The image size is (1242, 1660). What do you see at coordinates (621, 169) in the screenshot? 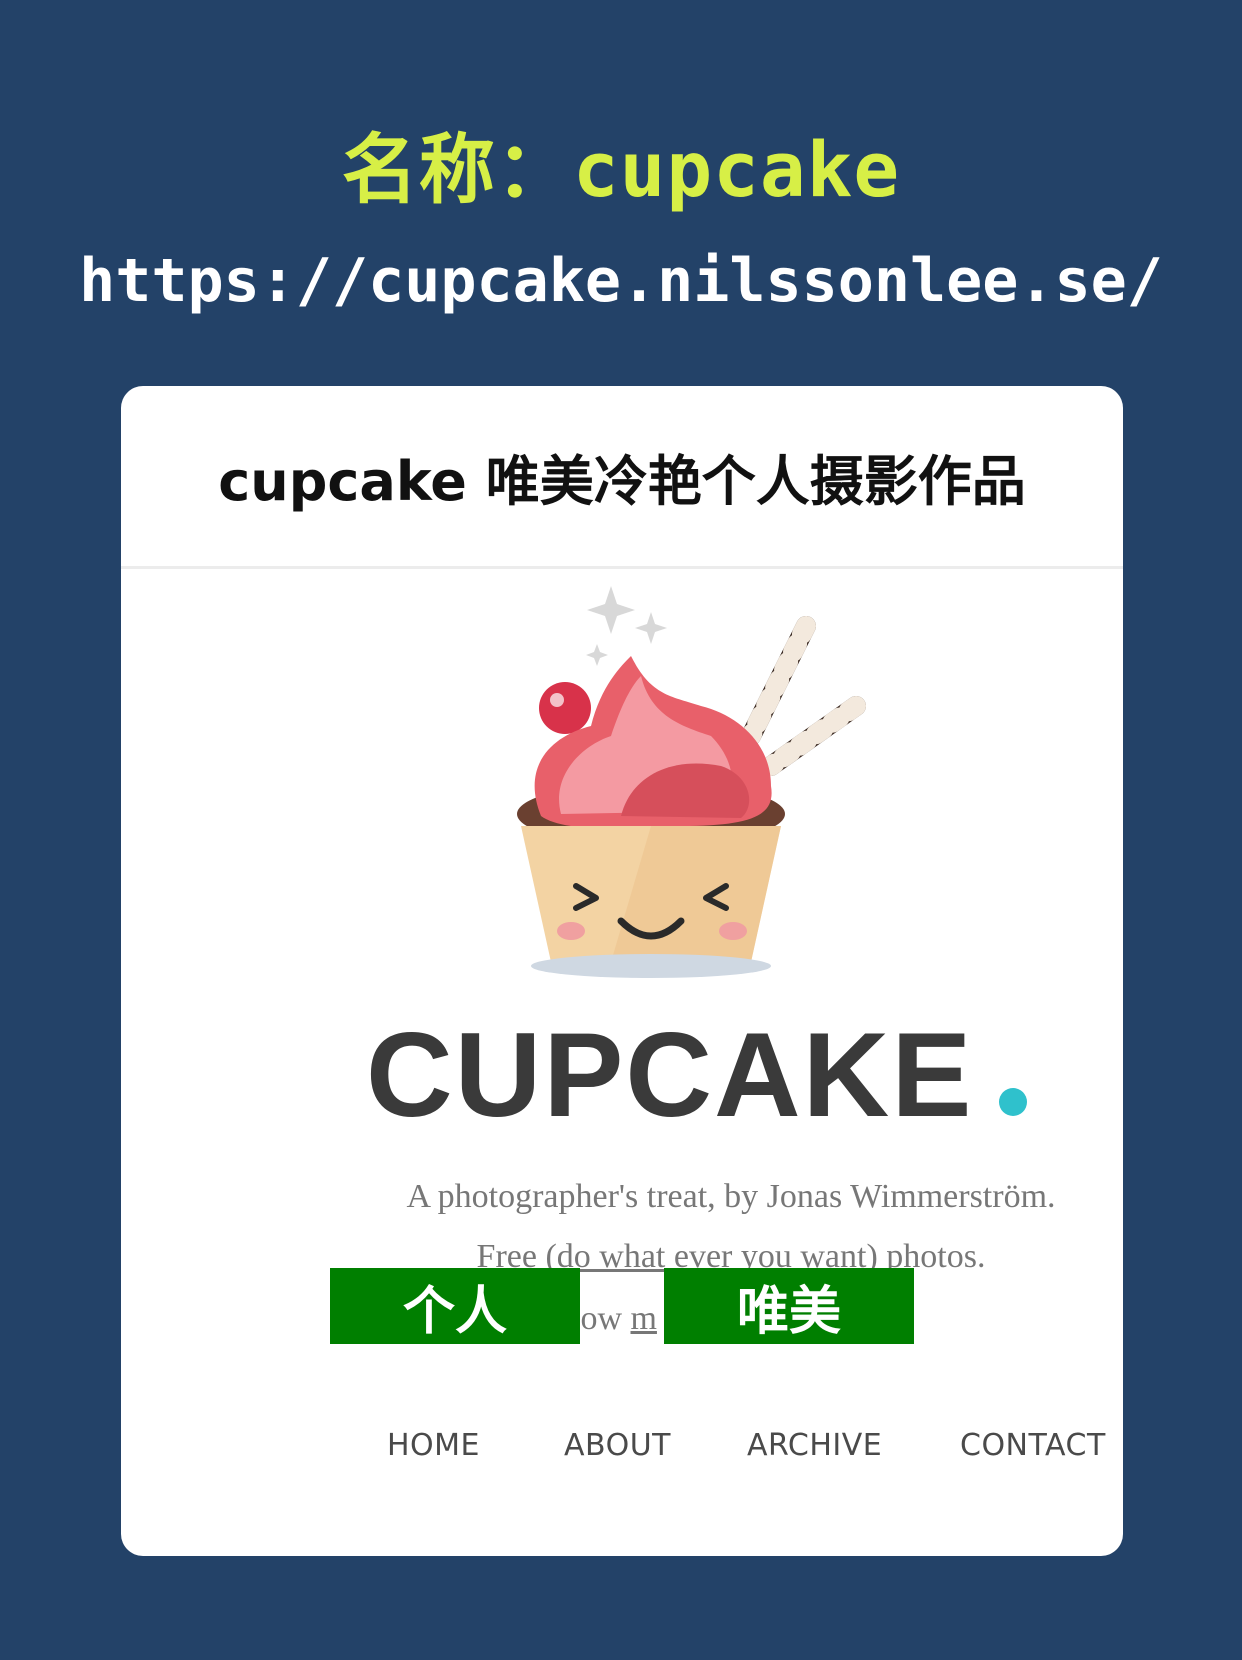
I see `poster-title: 名称：cupcake` at bounding box center [621, 169].